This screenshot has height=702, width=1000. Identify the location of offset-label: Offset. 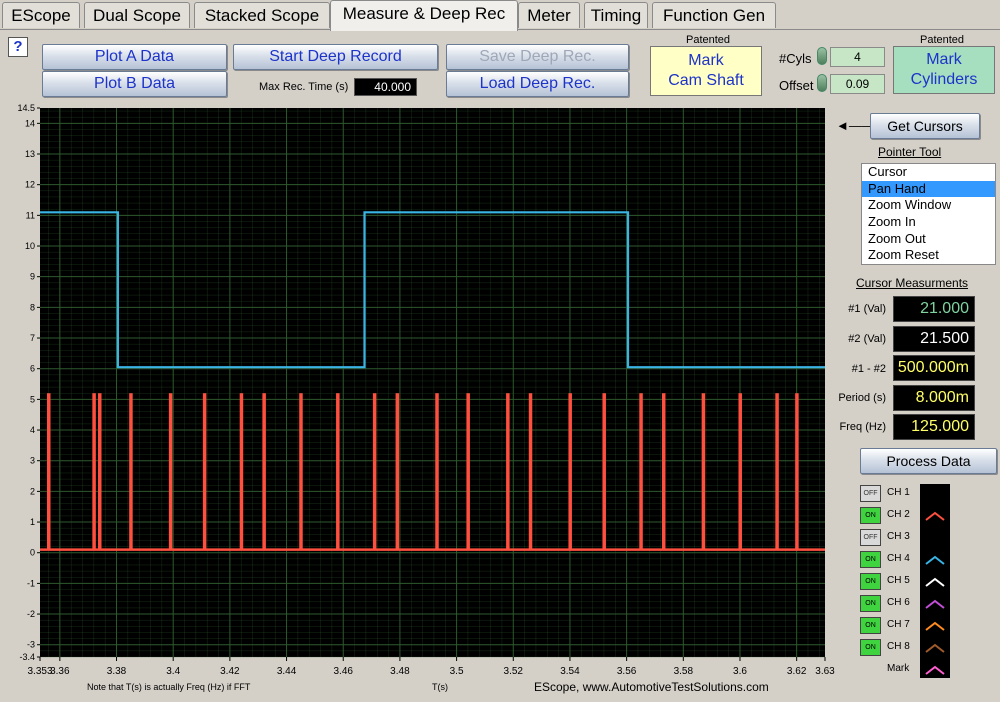
(796, 85).